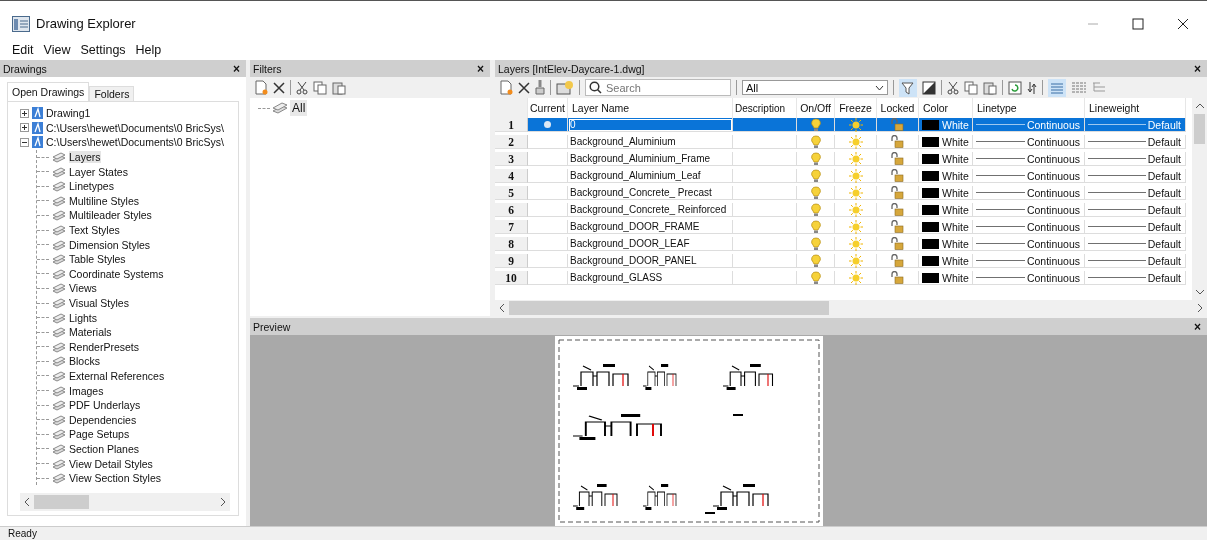 The image size is (1207, 540). Describe the element at coordinates (506, 87) in the screenshot. I see `new-layer-icon` at that location.